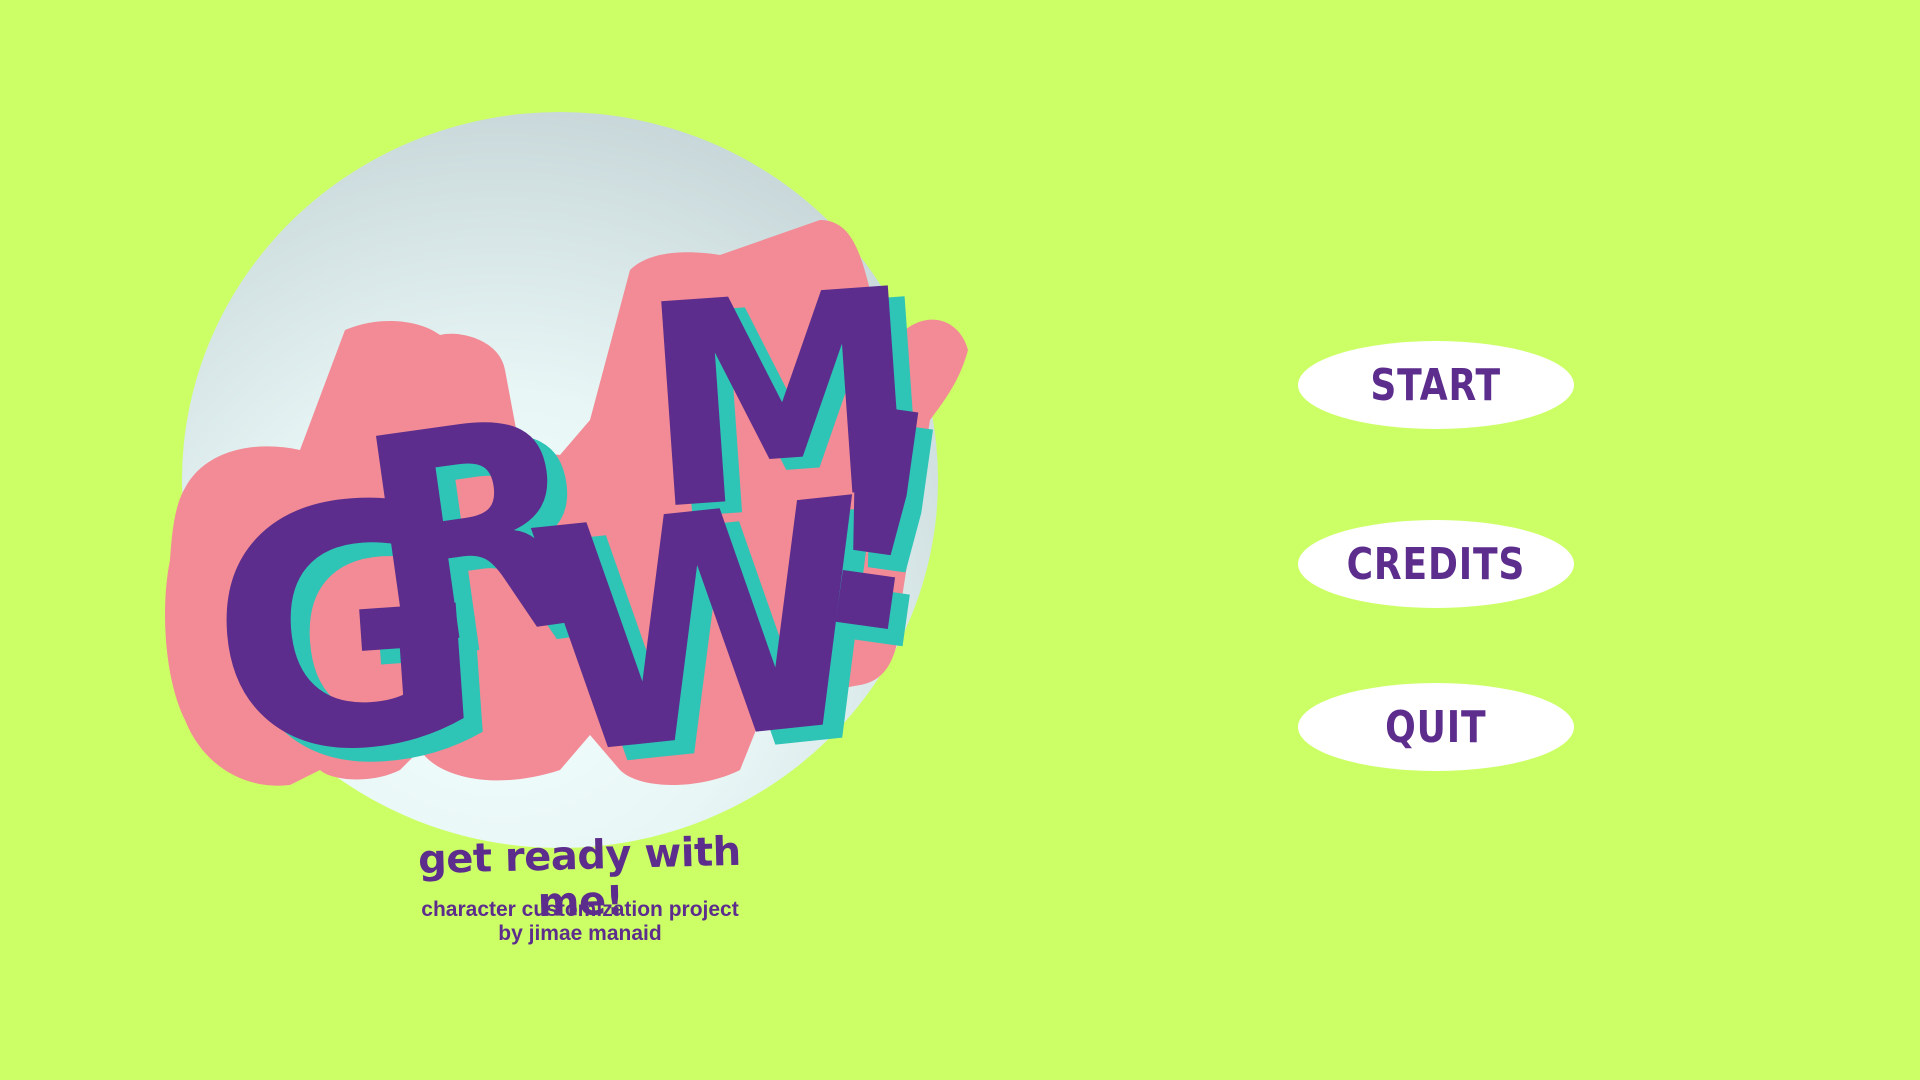 This screenshot has width=1920, height=1080. I want to click on credits-button: CREDITS, so click(1436, 564).